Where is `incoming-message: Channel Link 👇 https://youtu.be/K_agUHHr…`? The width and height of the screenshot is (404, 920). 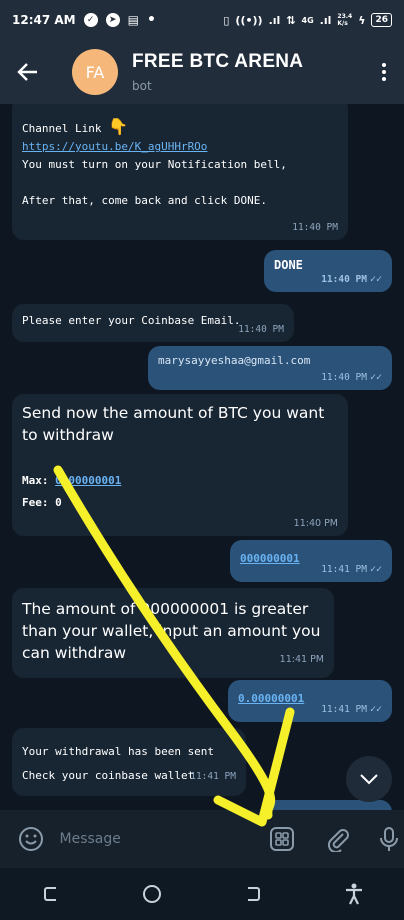
incoming-message: Channel Link 👇 https://youtu.be/K_agUHHr… is located at coordinates (180, 172).